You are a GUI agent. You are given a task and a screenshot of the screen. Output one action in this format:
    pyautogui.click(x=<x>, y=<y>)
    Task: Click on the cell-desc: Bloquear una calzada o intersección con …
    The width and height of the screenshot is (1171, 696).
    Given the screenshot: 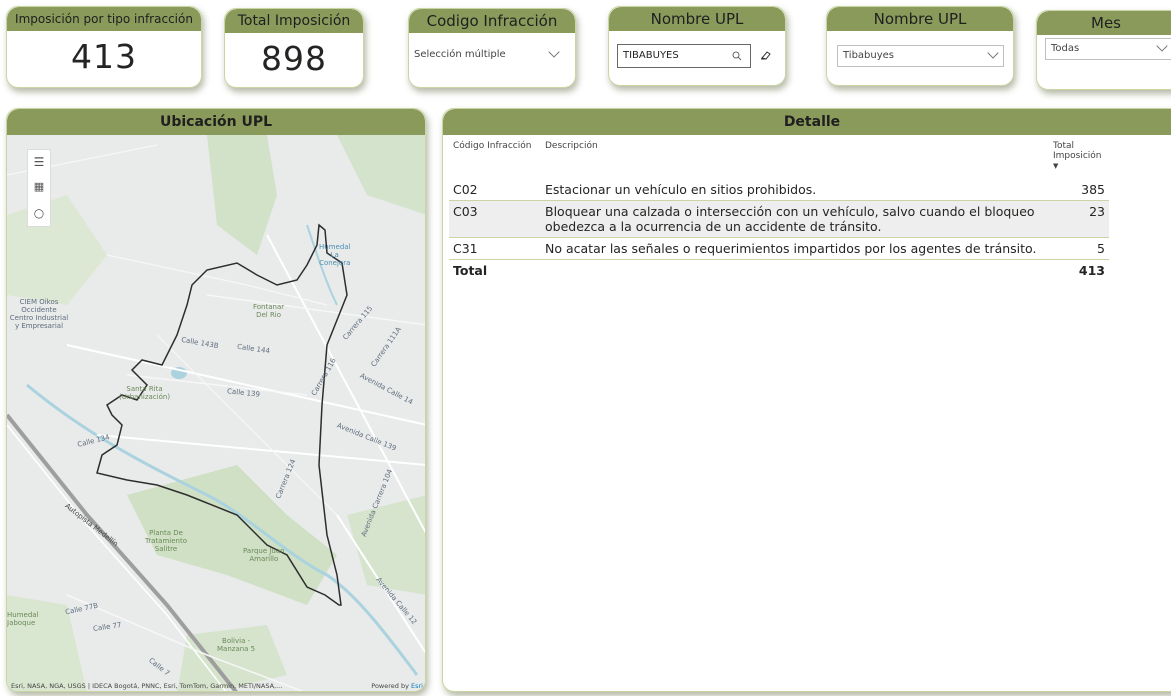 What is the action you would take?
    pyautogui.click(x=790, y=219)
    